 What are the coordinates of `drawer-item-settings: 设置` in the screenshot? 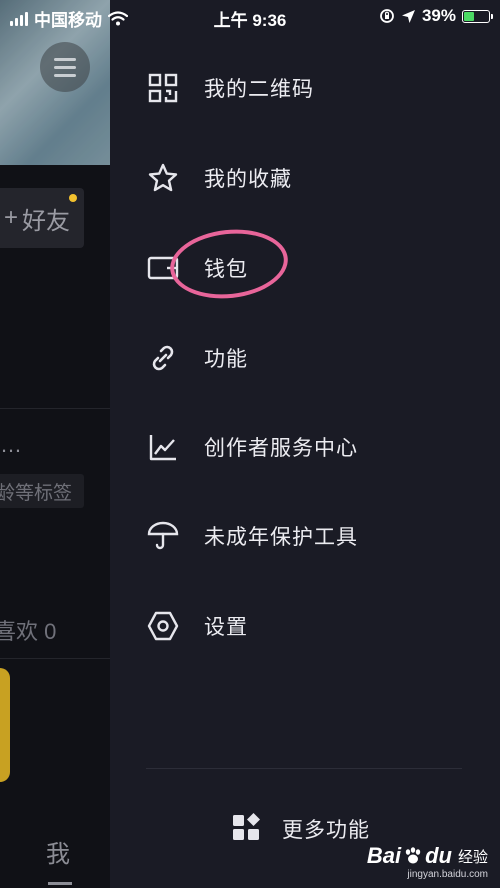 It's located at (306, 626).